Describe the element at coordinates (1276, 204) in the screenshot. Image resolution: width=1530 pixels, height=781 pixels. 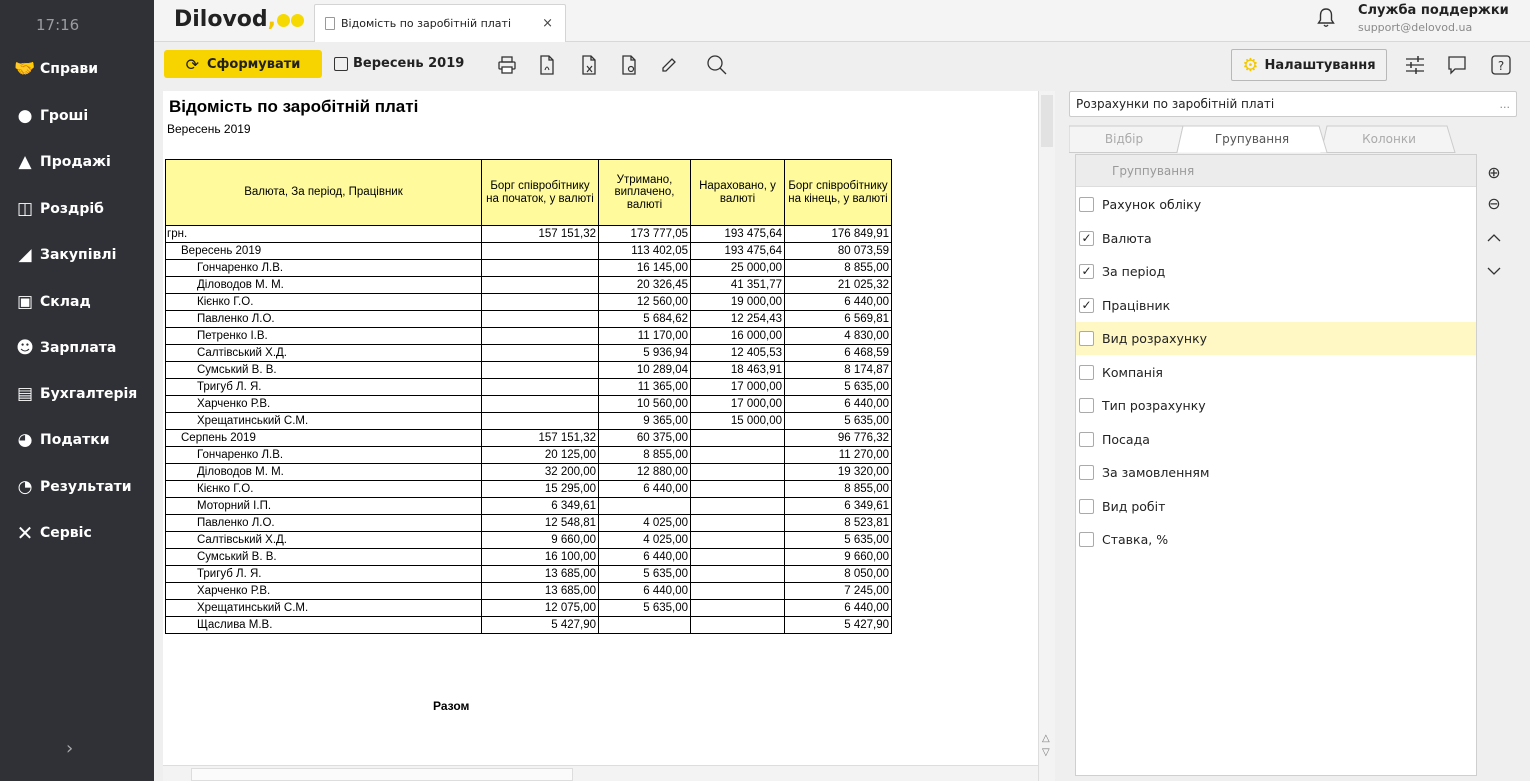
I see `grouping-item: Рахунок обліку` at that location.